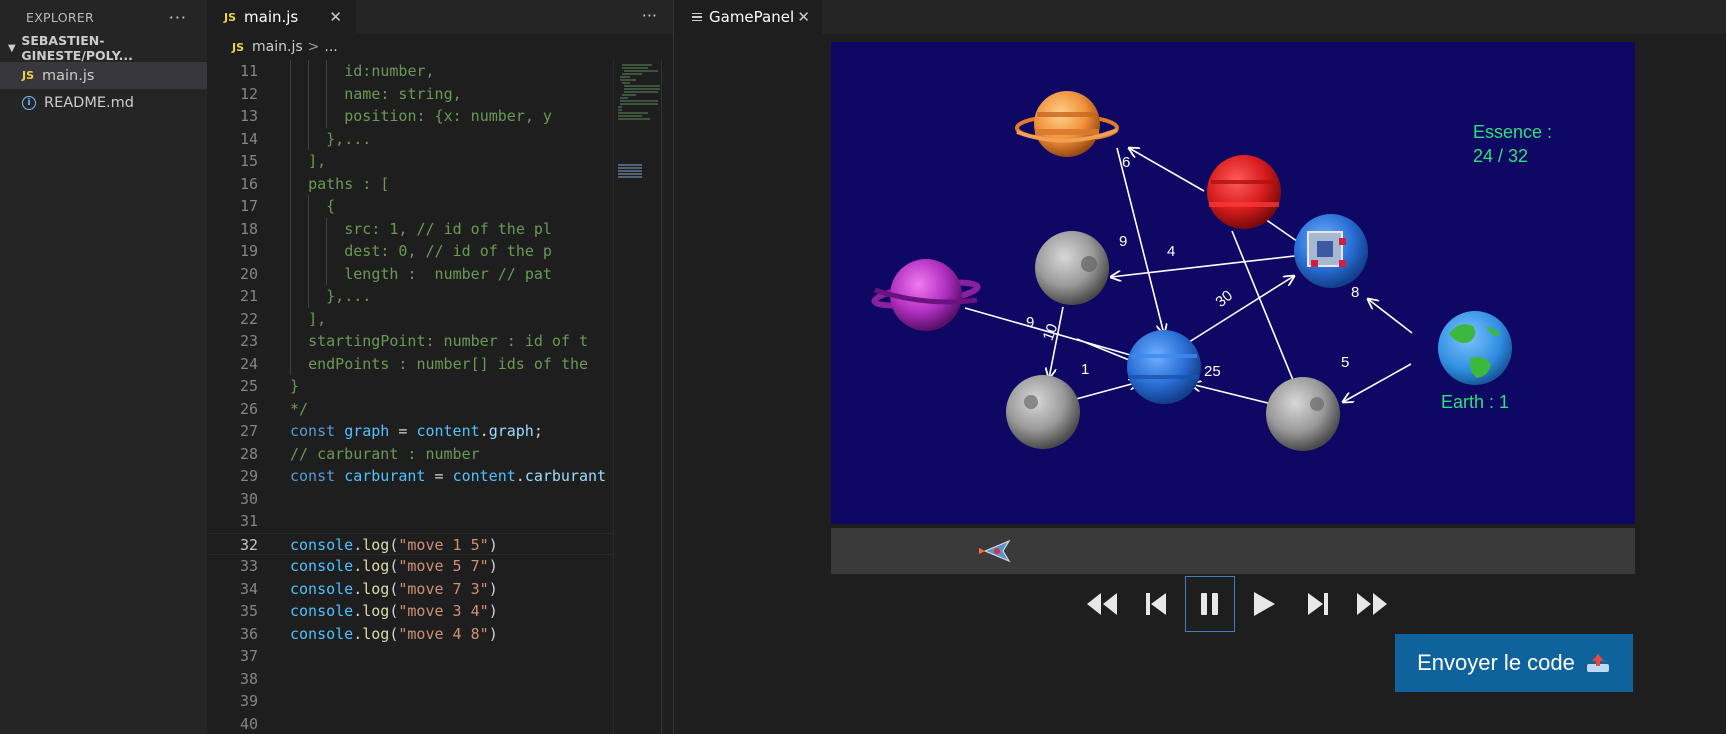 This screenshot has height=734, width=1726. What do you see at coordinates (103, 17) in the screenshot?
I see `explorer-header: EXPLORER ···` at bounding box center [103, 17].